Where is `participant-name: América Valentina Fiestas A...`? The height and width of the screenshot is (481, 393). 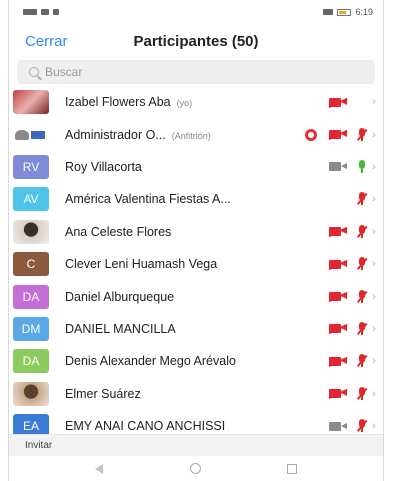
participant-name: América Valentina Fiestas A... is located at coordinates (197, 199).